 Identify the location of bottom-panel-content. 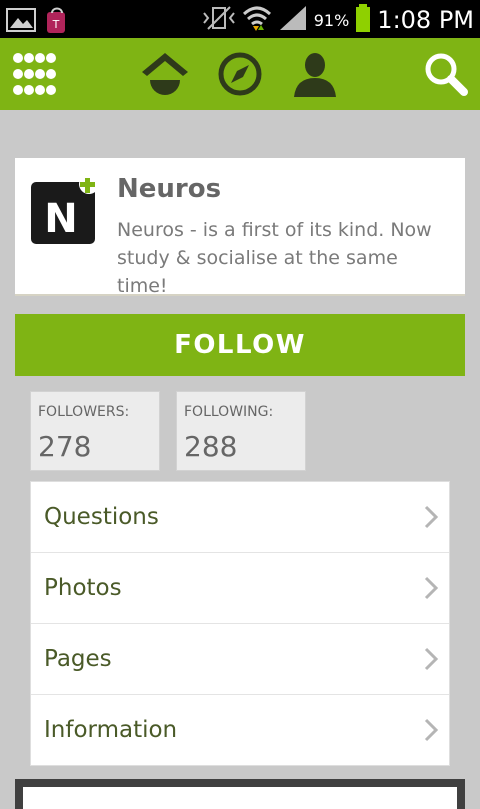
(240, 798).